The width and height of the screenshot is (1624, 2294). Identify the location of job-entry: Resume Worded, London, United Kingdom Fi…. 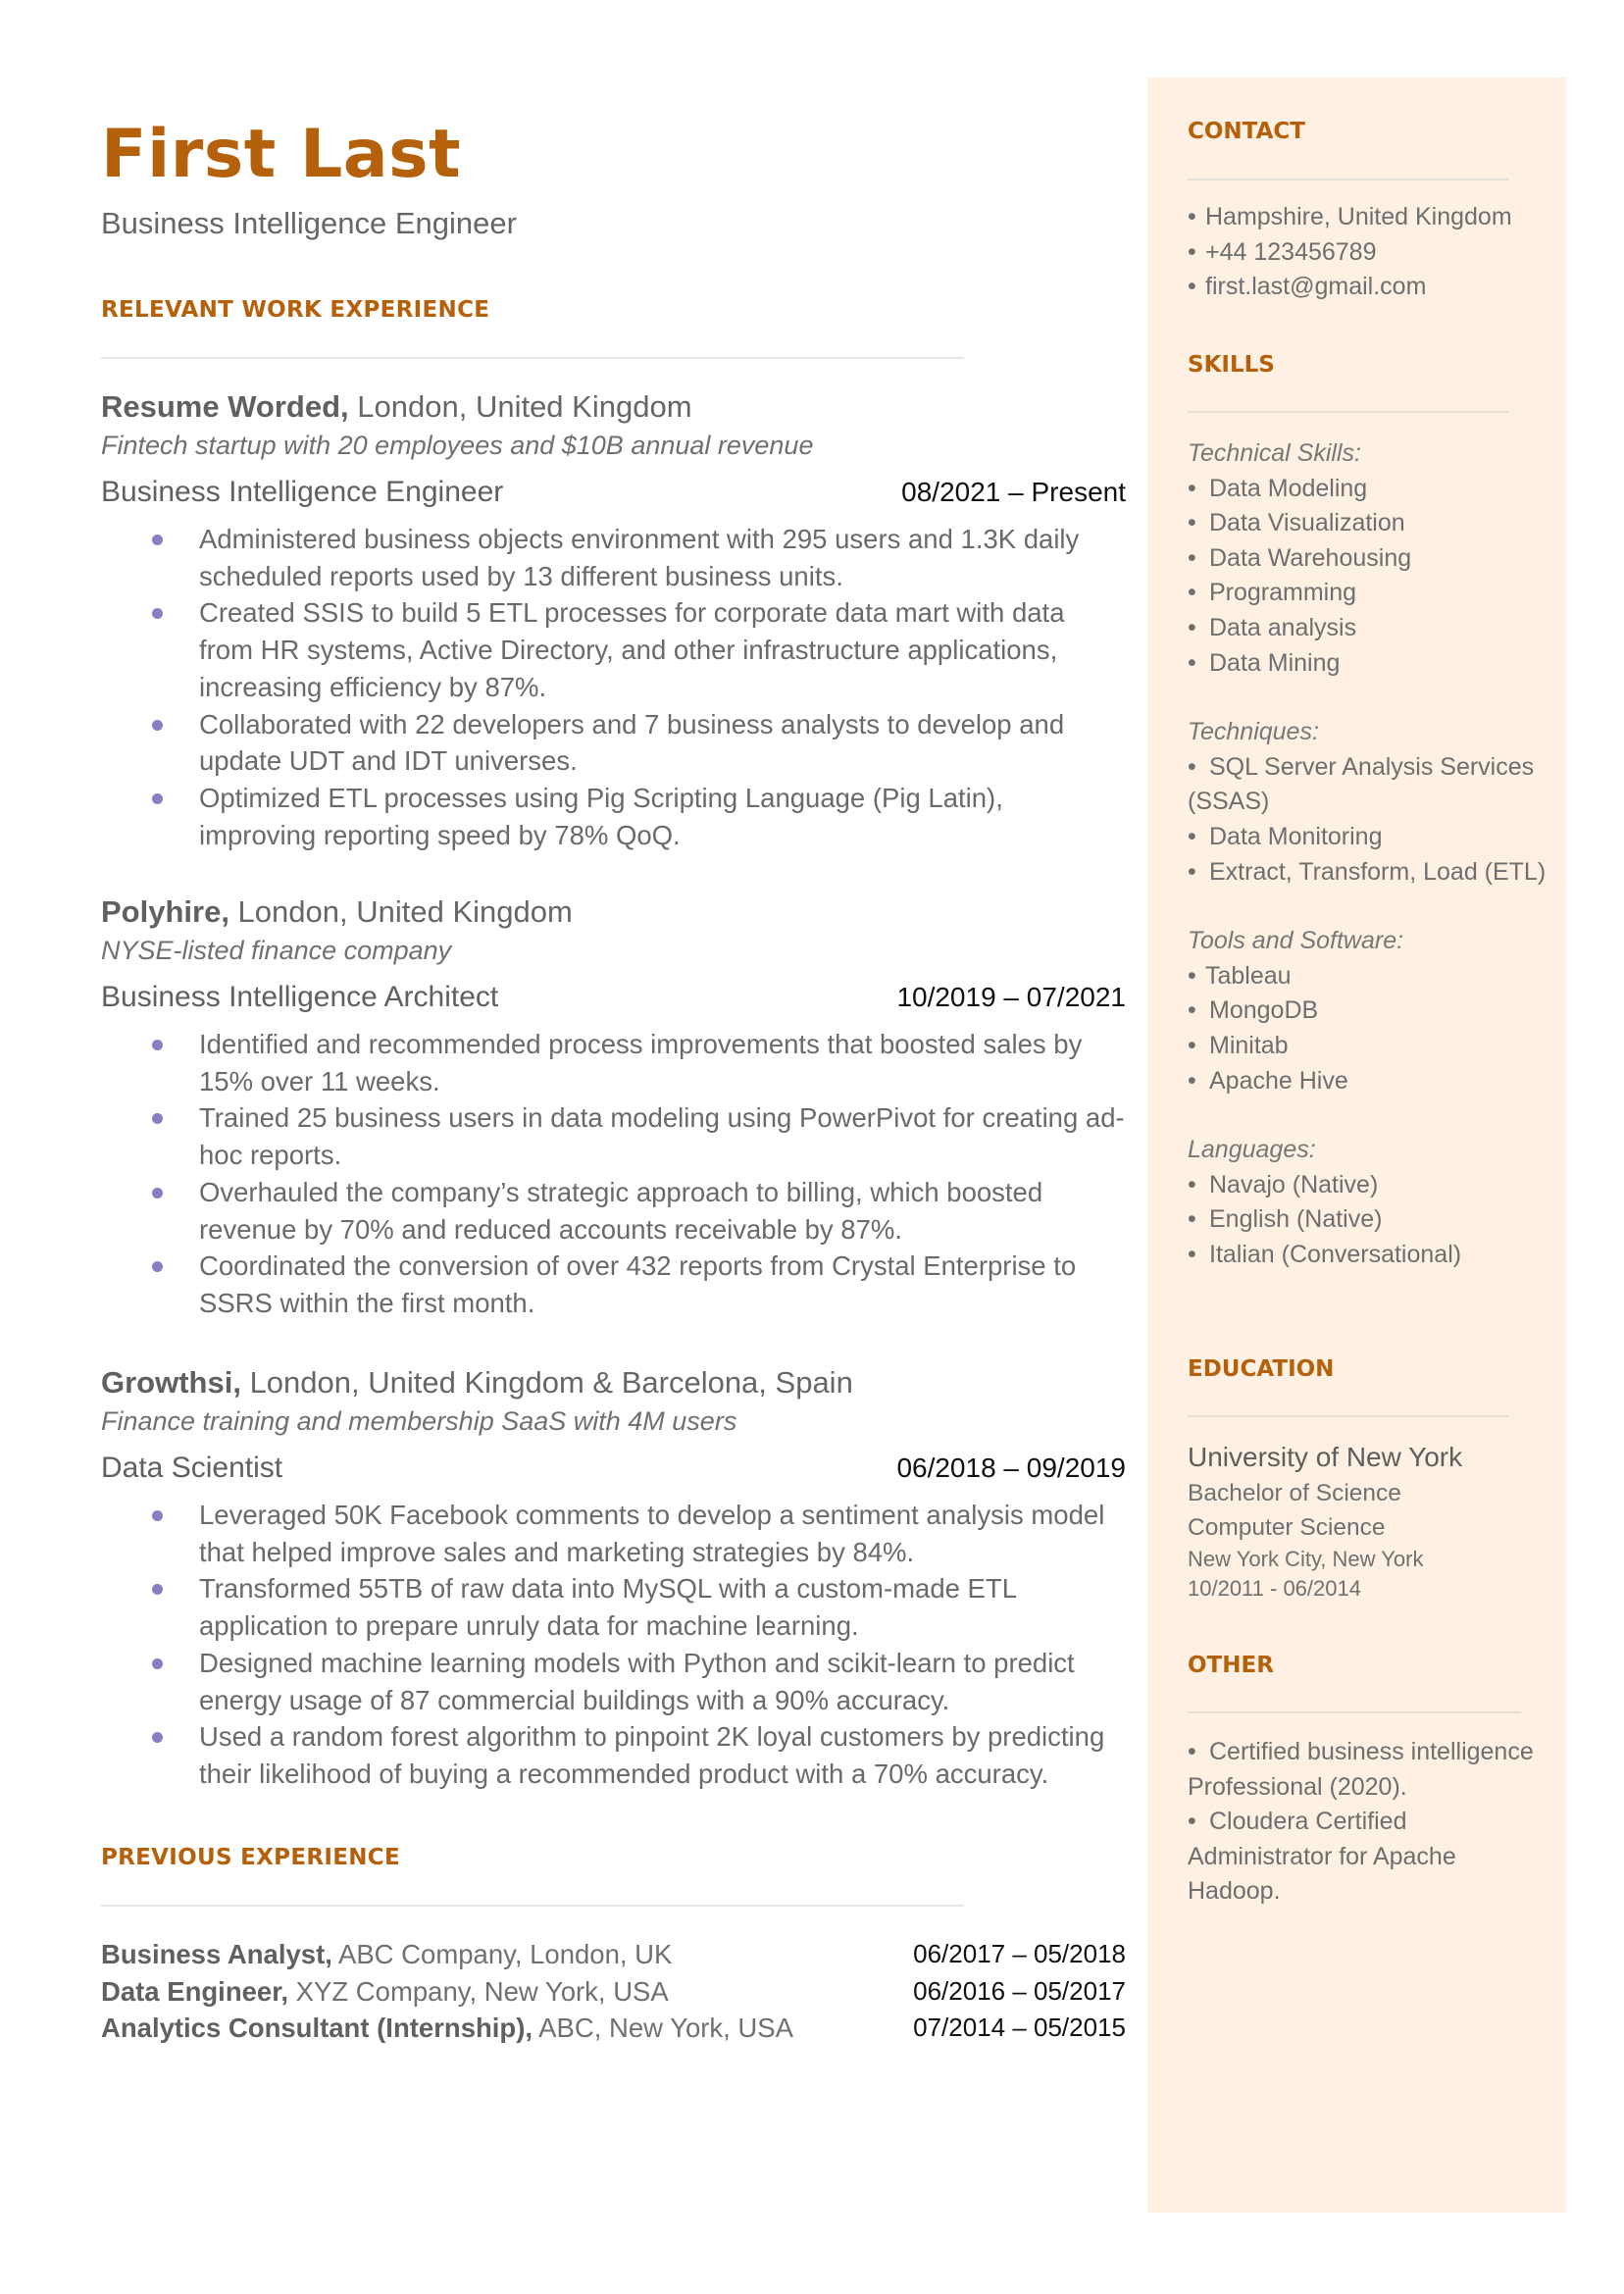
(613, 620).